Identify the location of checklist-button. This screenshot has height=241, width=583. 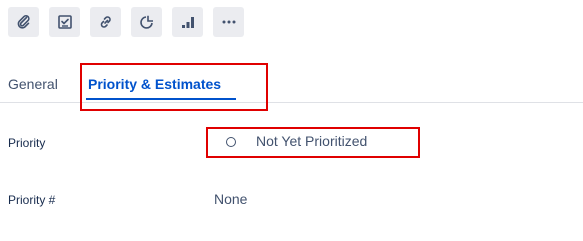
(64, 22).